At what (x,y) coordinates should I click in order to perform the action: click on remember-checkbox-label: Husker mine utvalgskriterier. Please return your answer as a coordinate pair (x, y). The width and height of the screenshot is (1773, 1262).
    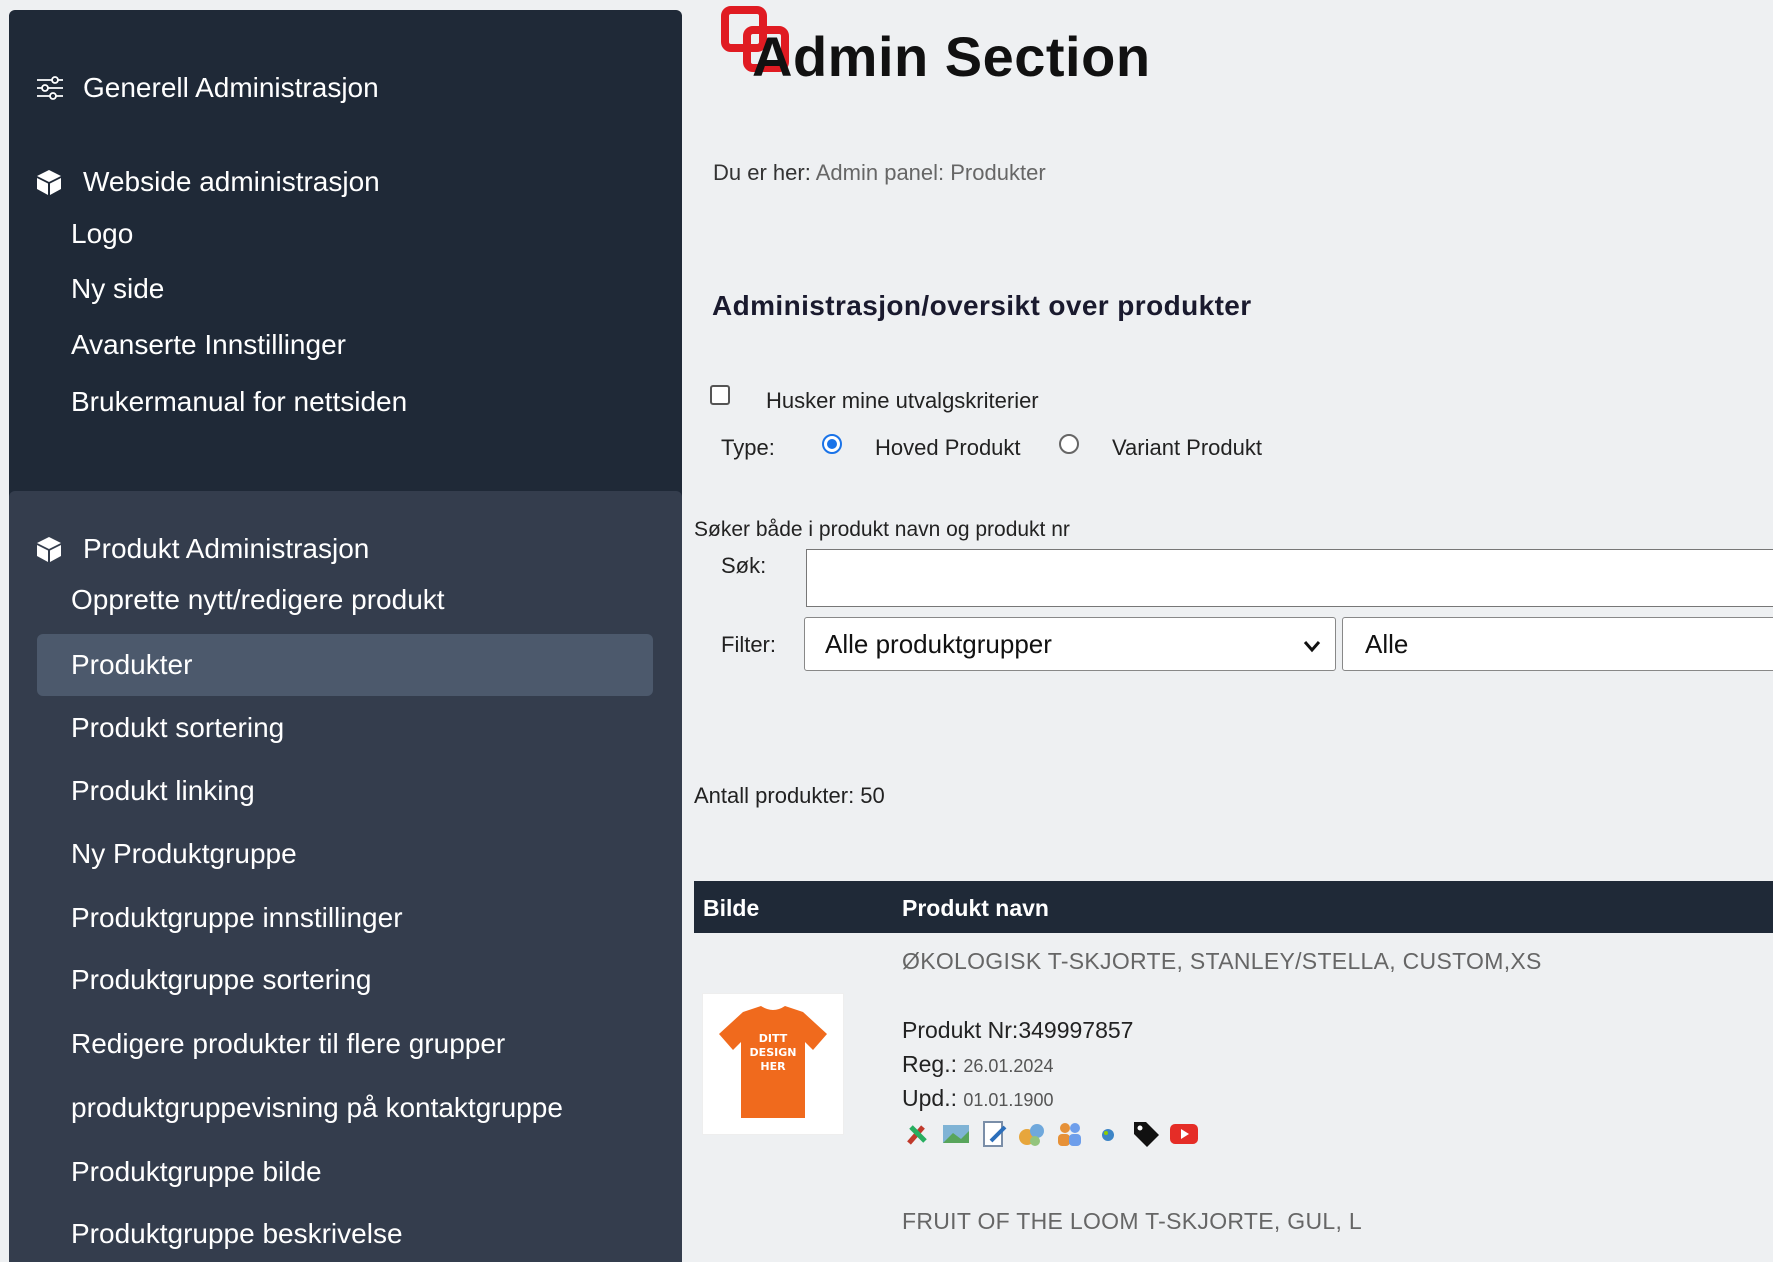
    Looking at the image, I should click on (902, 400).